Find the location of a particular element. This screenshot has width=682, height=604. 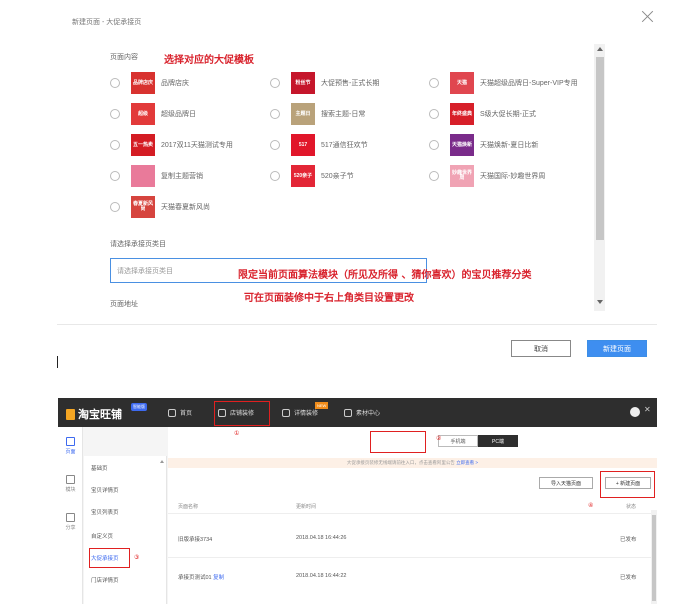

share-icon is located at coordinates (70, 517).